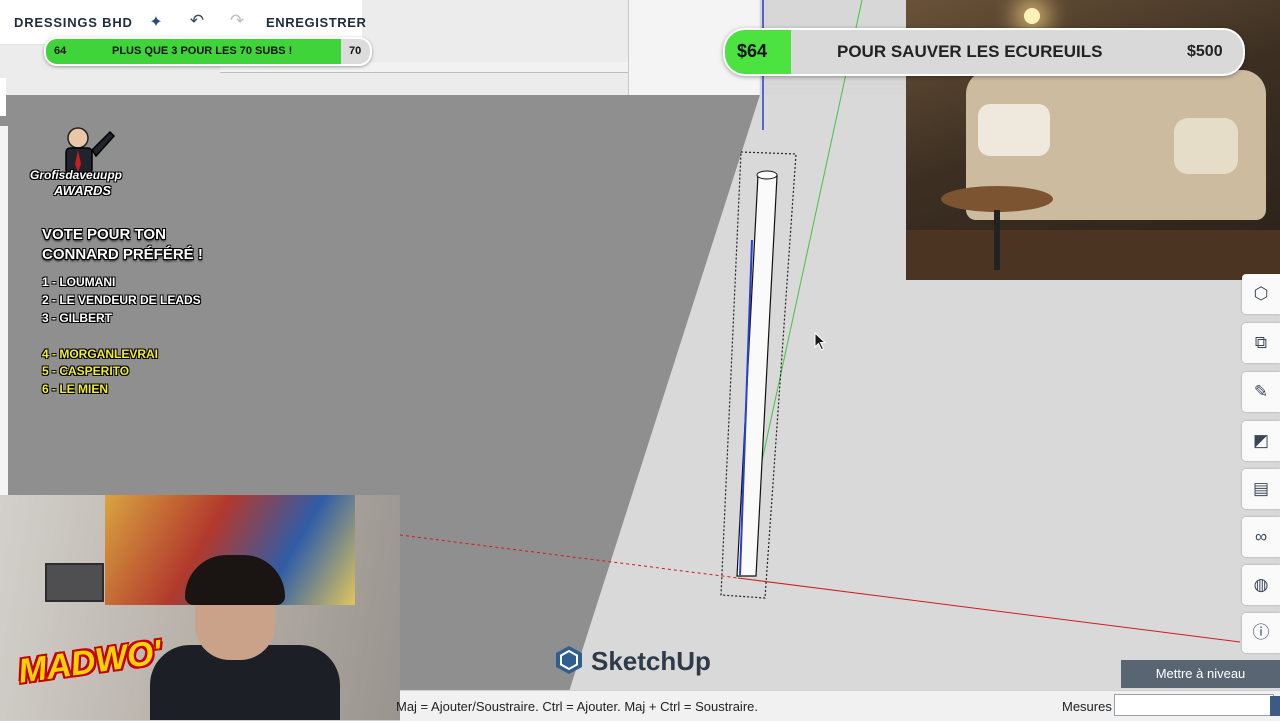 The width and height of the screenshot is (1280, 721). What do you see at coordinates (1261, 633) in the screenshot?
I see `info-icon: ⓘ` at bounding box center [1261, 633].